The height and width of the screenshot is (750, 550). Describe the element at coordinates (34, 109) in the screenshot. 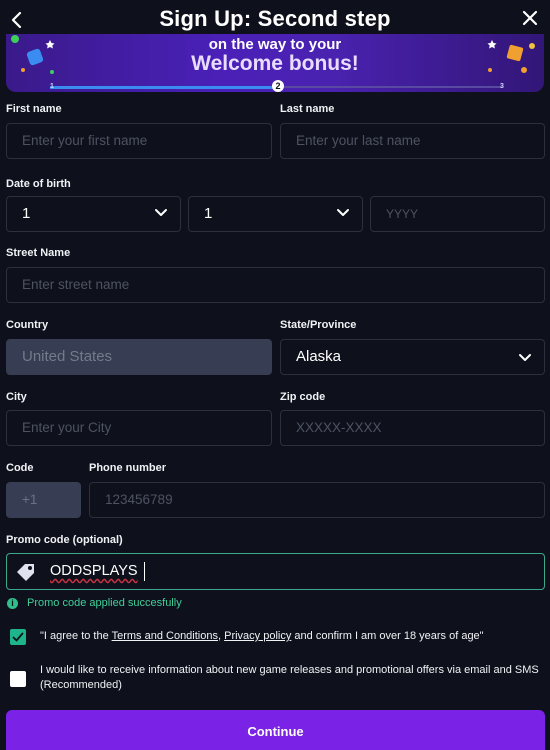

I see `first-name-label: First name` at that location.